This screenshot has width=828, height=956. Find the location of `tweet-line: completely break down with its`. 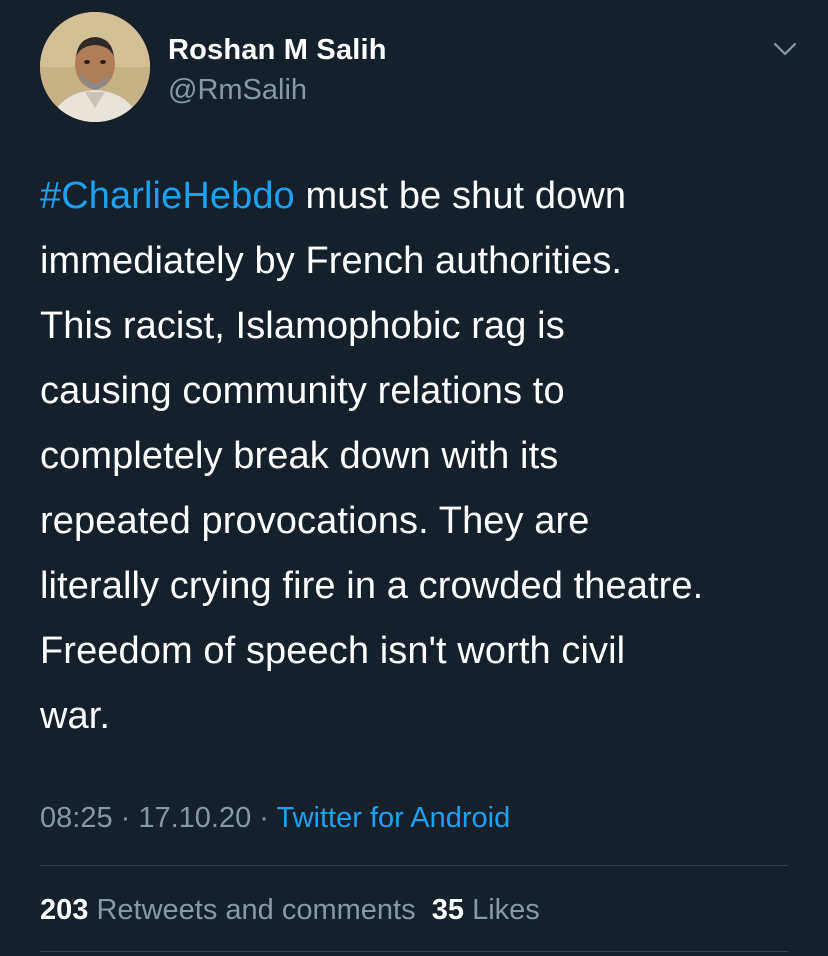

tweet-line: completely break down with its is located at coordinates (299, 456).